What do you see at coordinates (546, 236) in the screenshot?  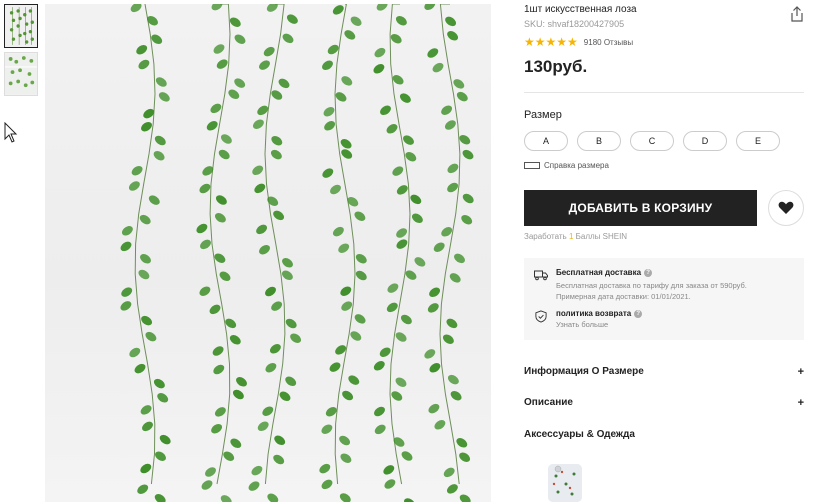 I see `points-prefix: Заработать` at bounding box center [546, 236].